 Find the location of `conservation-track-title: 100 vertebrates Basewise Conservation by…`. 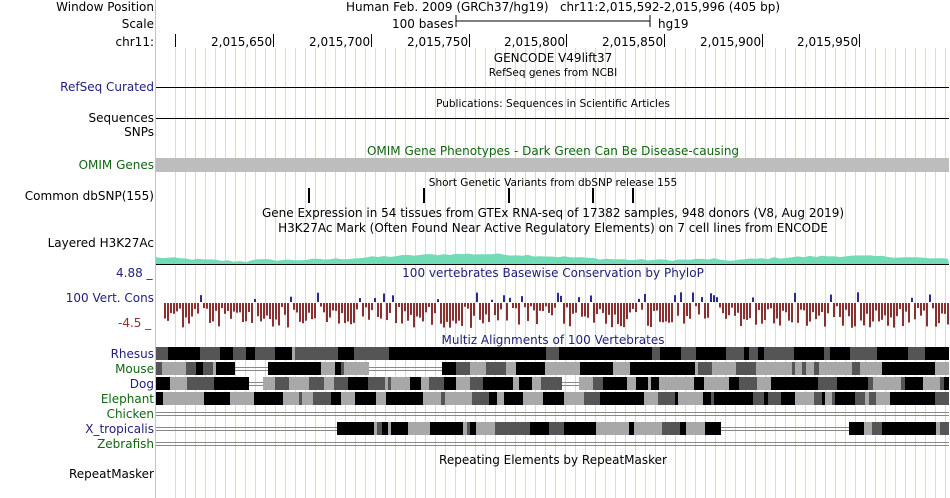

conservation-track-title: 100 vertebrates Basewise Conservation by… is located at coordinates (553, 273).